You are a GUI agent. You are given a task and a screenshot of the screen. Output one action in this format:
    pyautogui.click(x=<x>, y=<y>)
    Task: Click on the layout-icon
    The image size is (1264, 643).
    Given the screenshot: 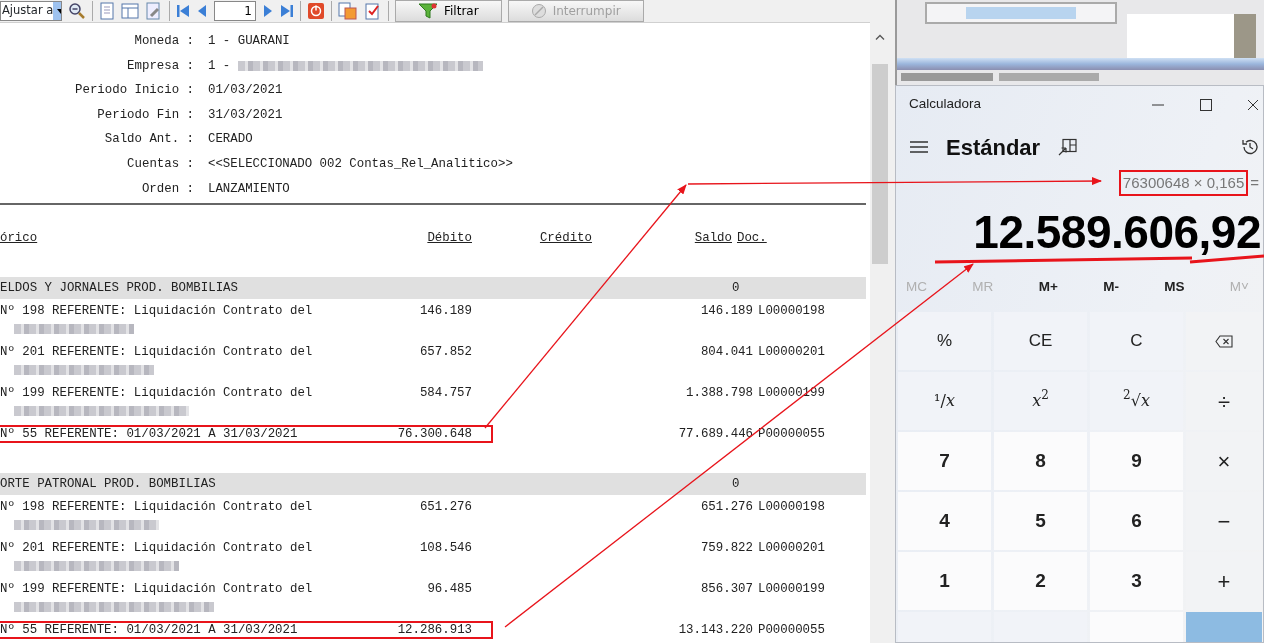 What is the action you would take?
    pyautogui.click(x=130, y=11)
    